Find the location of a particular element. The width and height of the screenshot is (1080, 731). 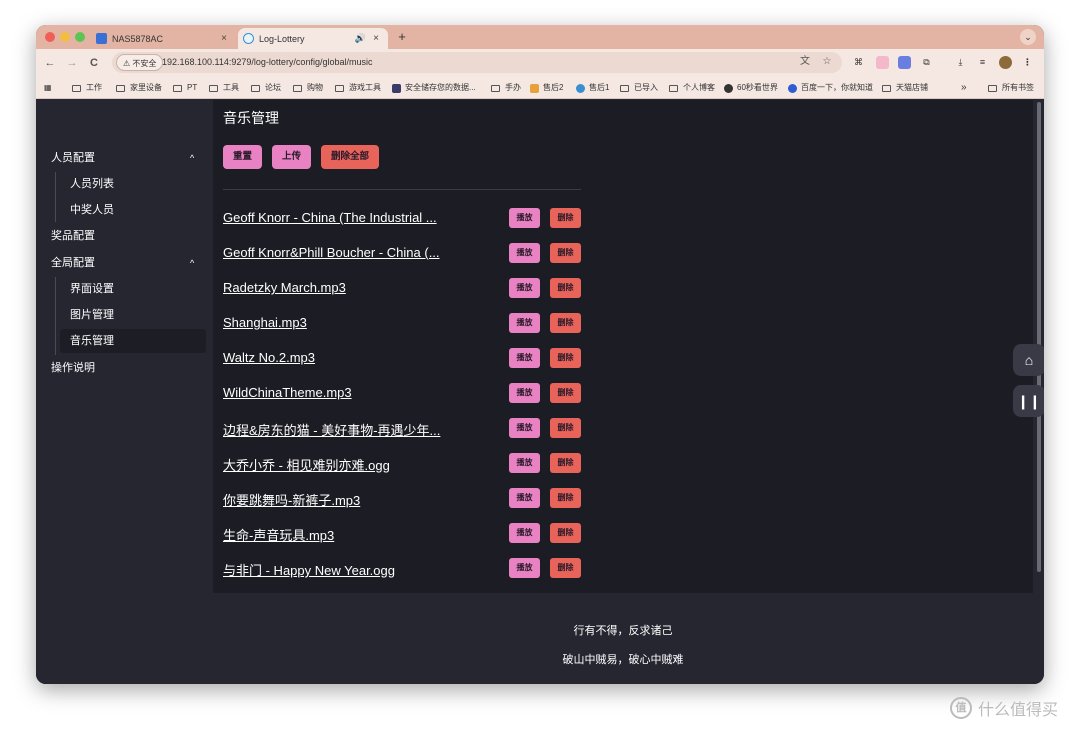

extensions-icon: ⧉ is located at coordinates (926, 62).